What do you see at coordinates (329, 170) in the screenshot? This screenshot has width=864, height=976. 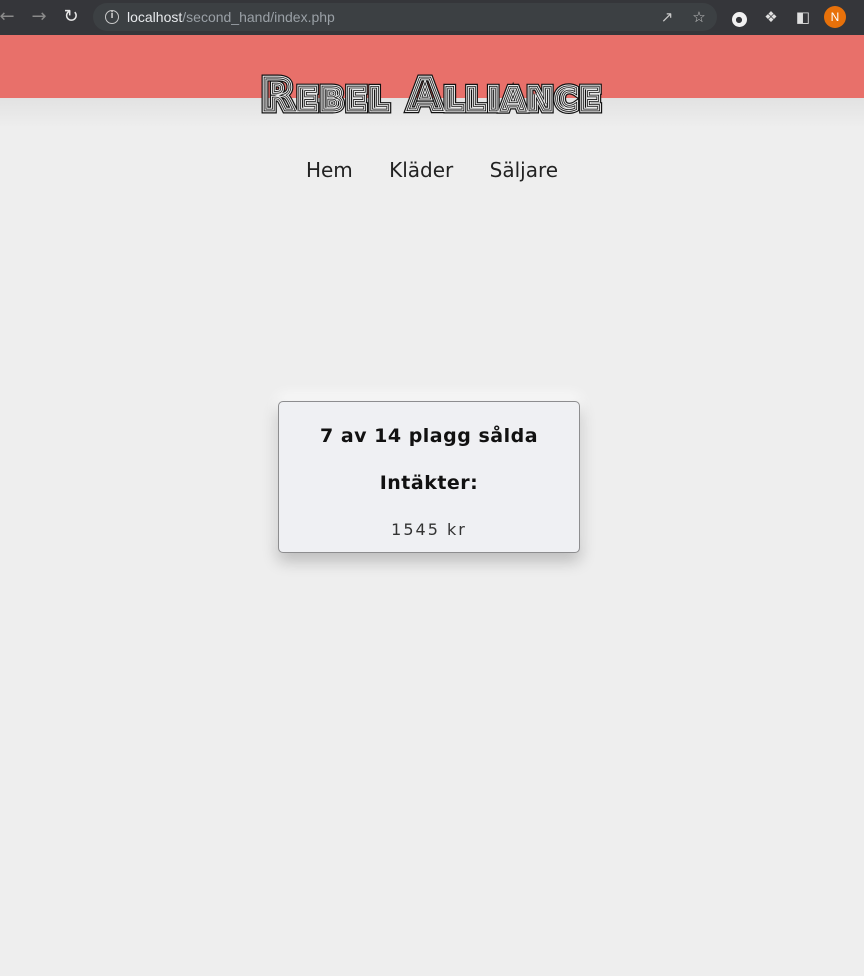 I see `nav-link-hem: Hem` at bounding box center [329, 170].